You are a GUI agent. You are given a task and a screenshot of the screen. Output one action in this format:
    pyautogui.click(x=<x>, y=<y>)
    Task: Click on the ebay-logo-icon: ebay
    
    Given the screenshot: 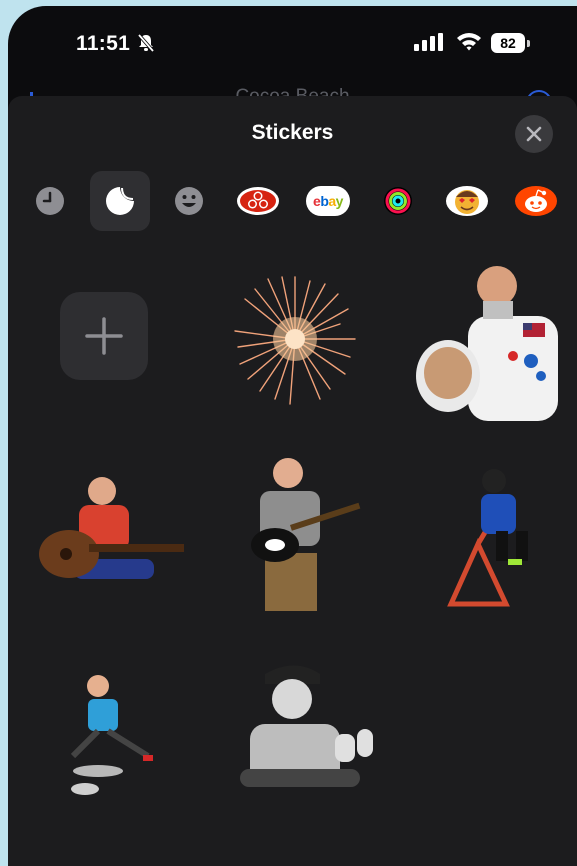 What is the action you would take?
    pyautogui.click(x=328, y=201)
    